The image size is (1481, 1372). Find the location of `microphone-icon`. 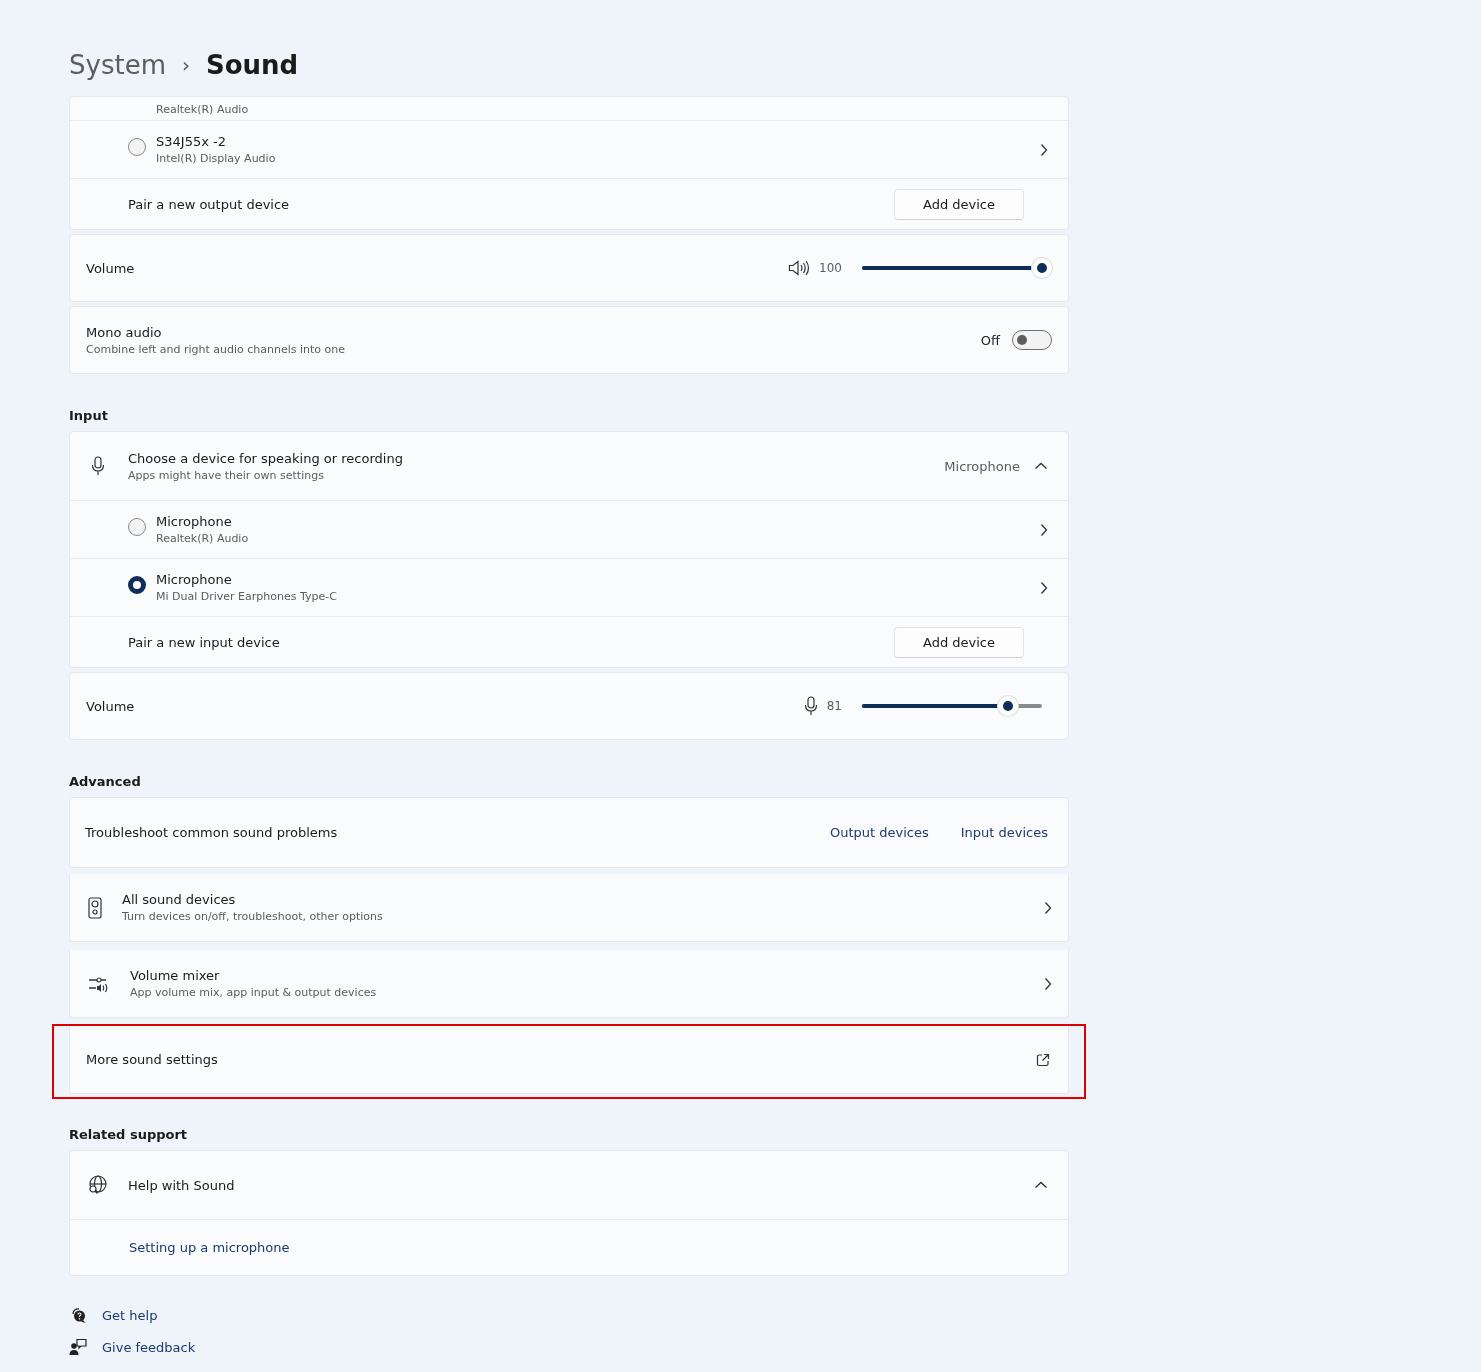

microphone-icon is located at coordinates (810, 706).